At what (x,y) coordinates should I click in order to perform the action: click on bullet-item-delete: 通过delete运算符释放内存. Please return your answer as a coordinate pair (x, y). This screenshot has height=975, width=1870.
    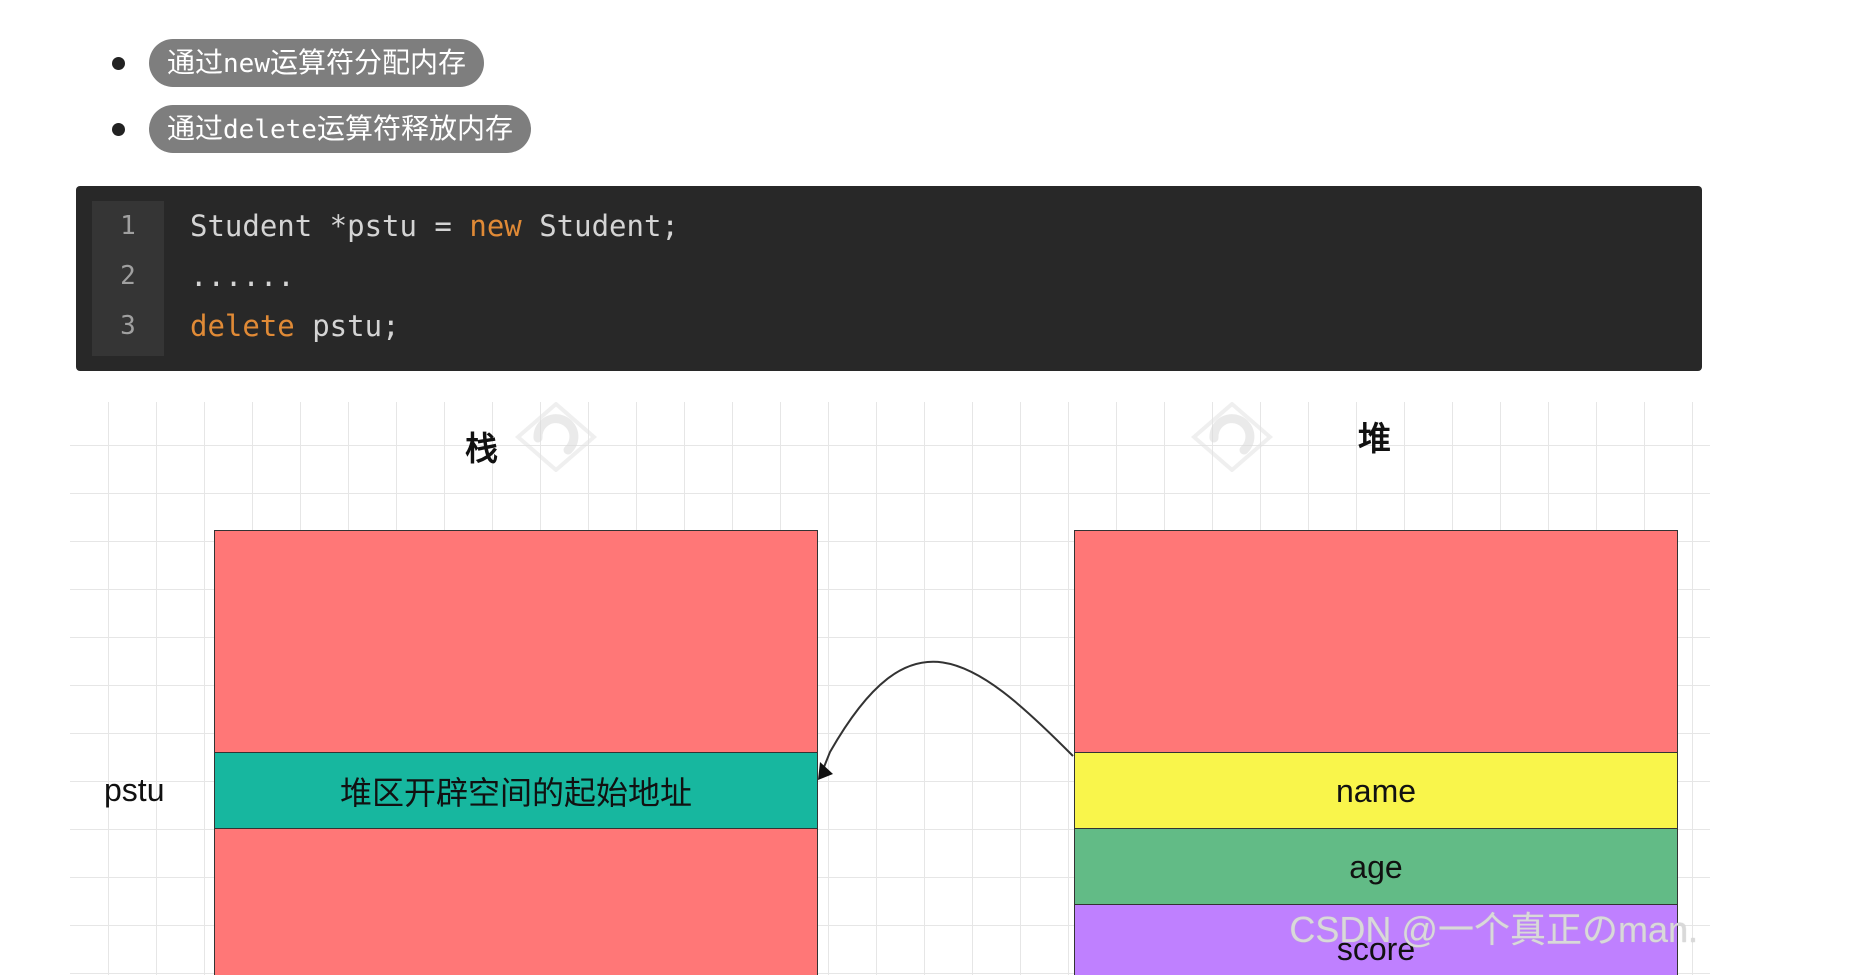
    Looking at the image, I should click on (321, 129).